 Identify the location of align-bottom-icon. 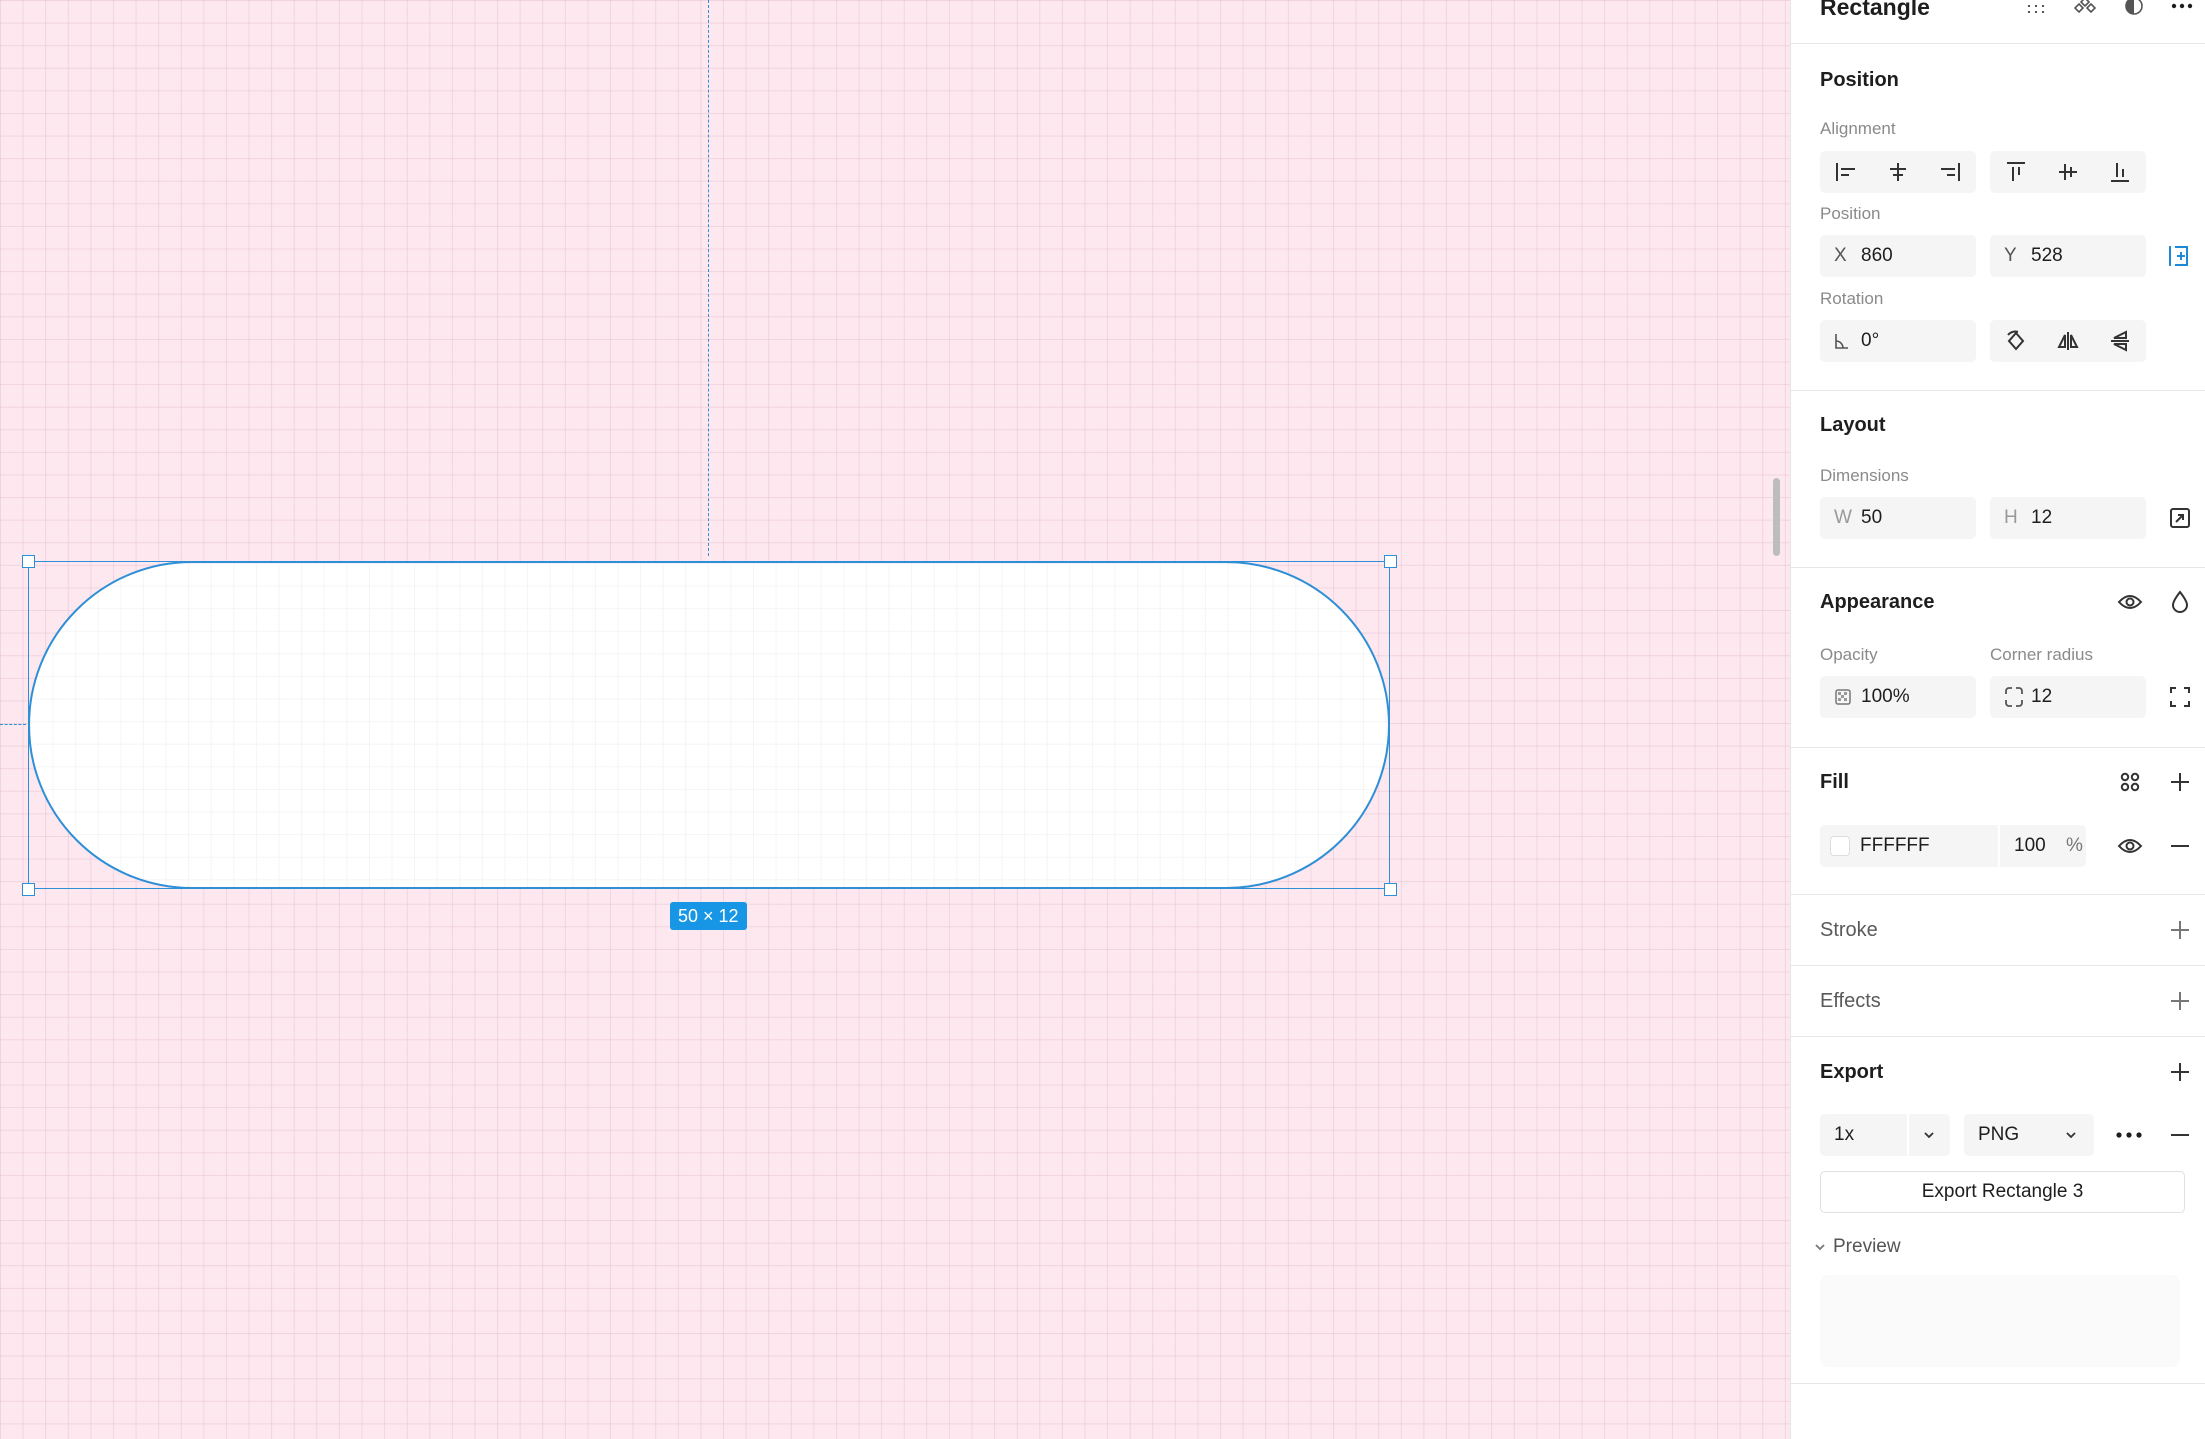
(2120, 172).